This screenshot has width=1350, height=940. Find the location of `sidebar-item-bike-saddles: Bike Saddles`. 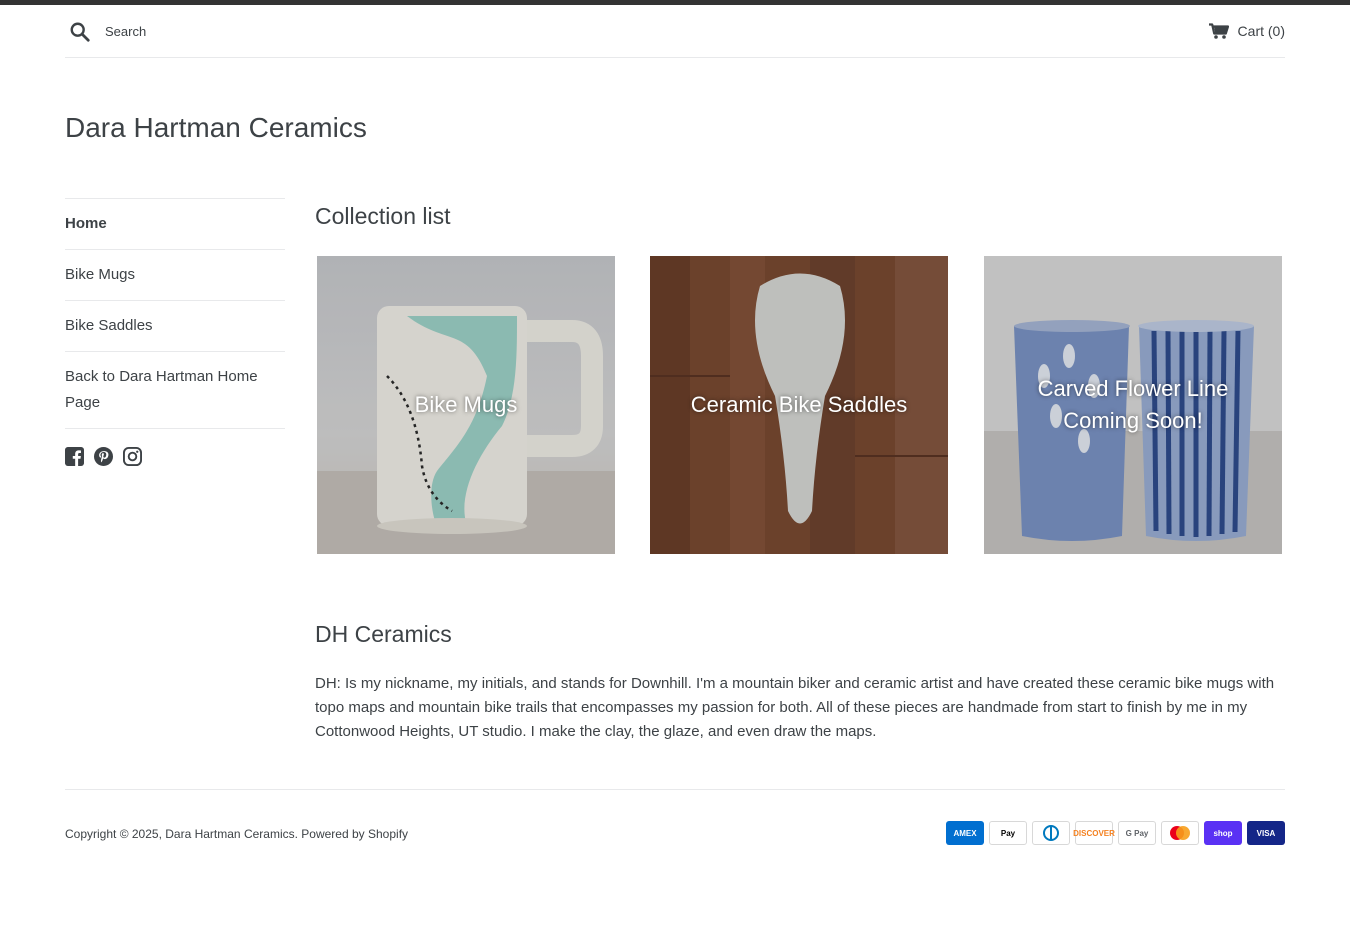

sidebar-item-bike-saddles: Bike Saddles is located at coordinates (175, 325).